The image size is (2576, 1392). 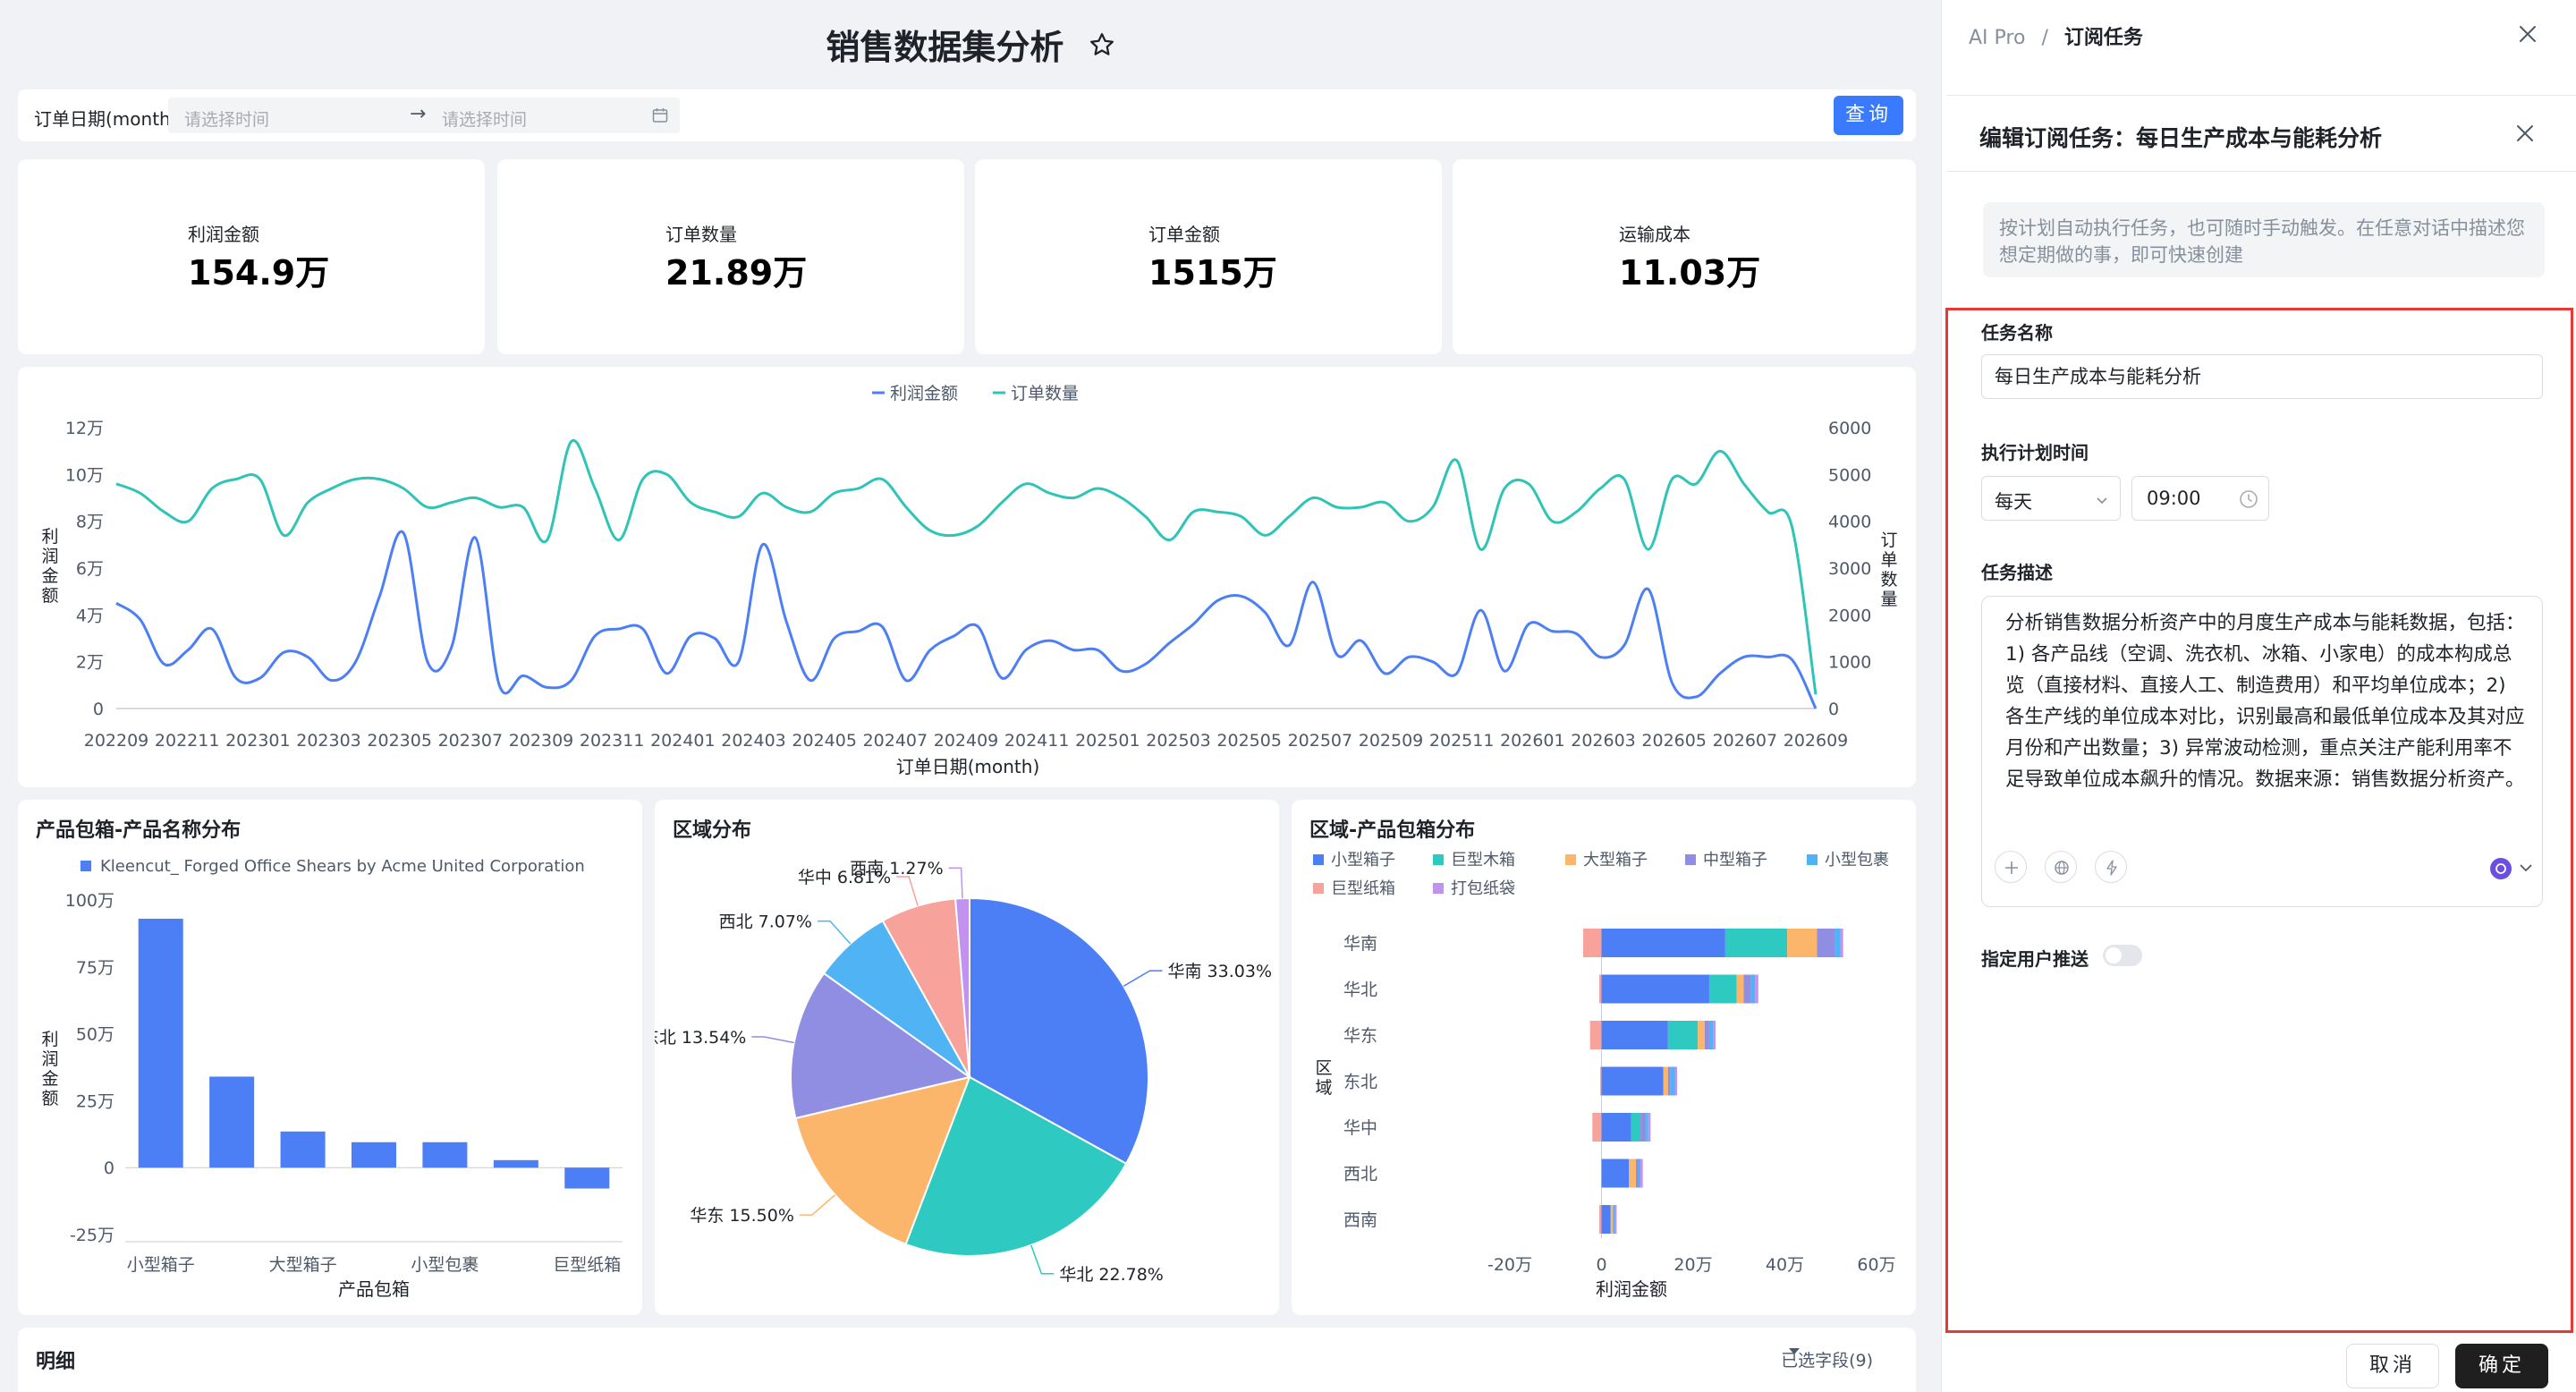 What do you see at coordinates (835, 932) in the screenshot?
I see `pie-leader-西北` at bounding box center [835, 932].